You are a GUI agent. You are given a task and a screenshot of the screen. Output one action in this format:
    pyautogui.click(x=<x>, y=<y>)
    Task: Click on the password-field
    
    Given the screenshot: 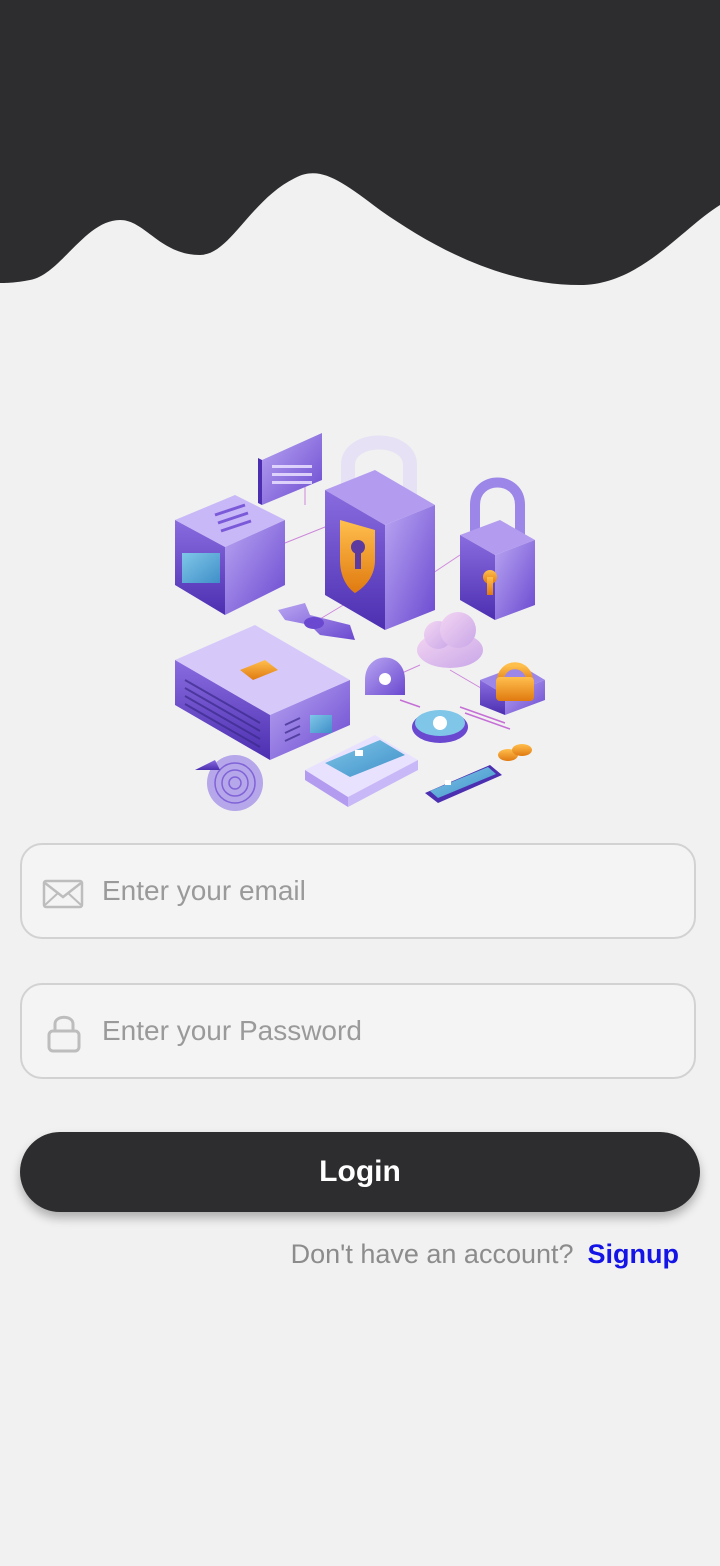 What is the action you would take?
    pyautogui.click(x=358, y=1031)
    